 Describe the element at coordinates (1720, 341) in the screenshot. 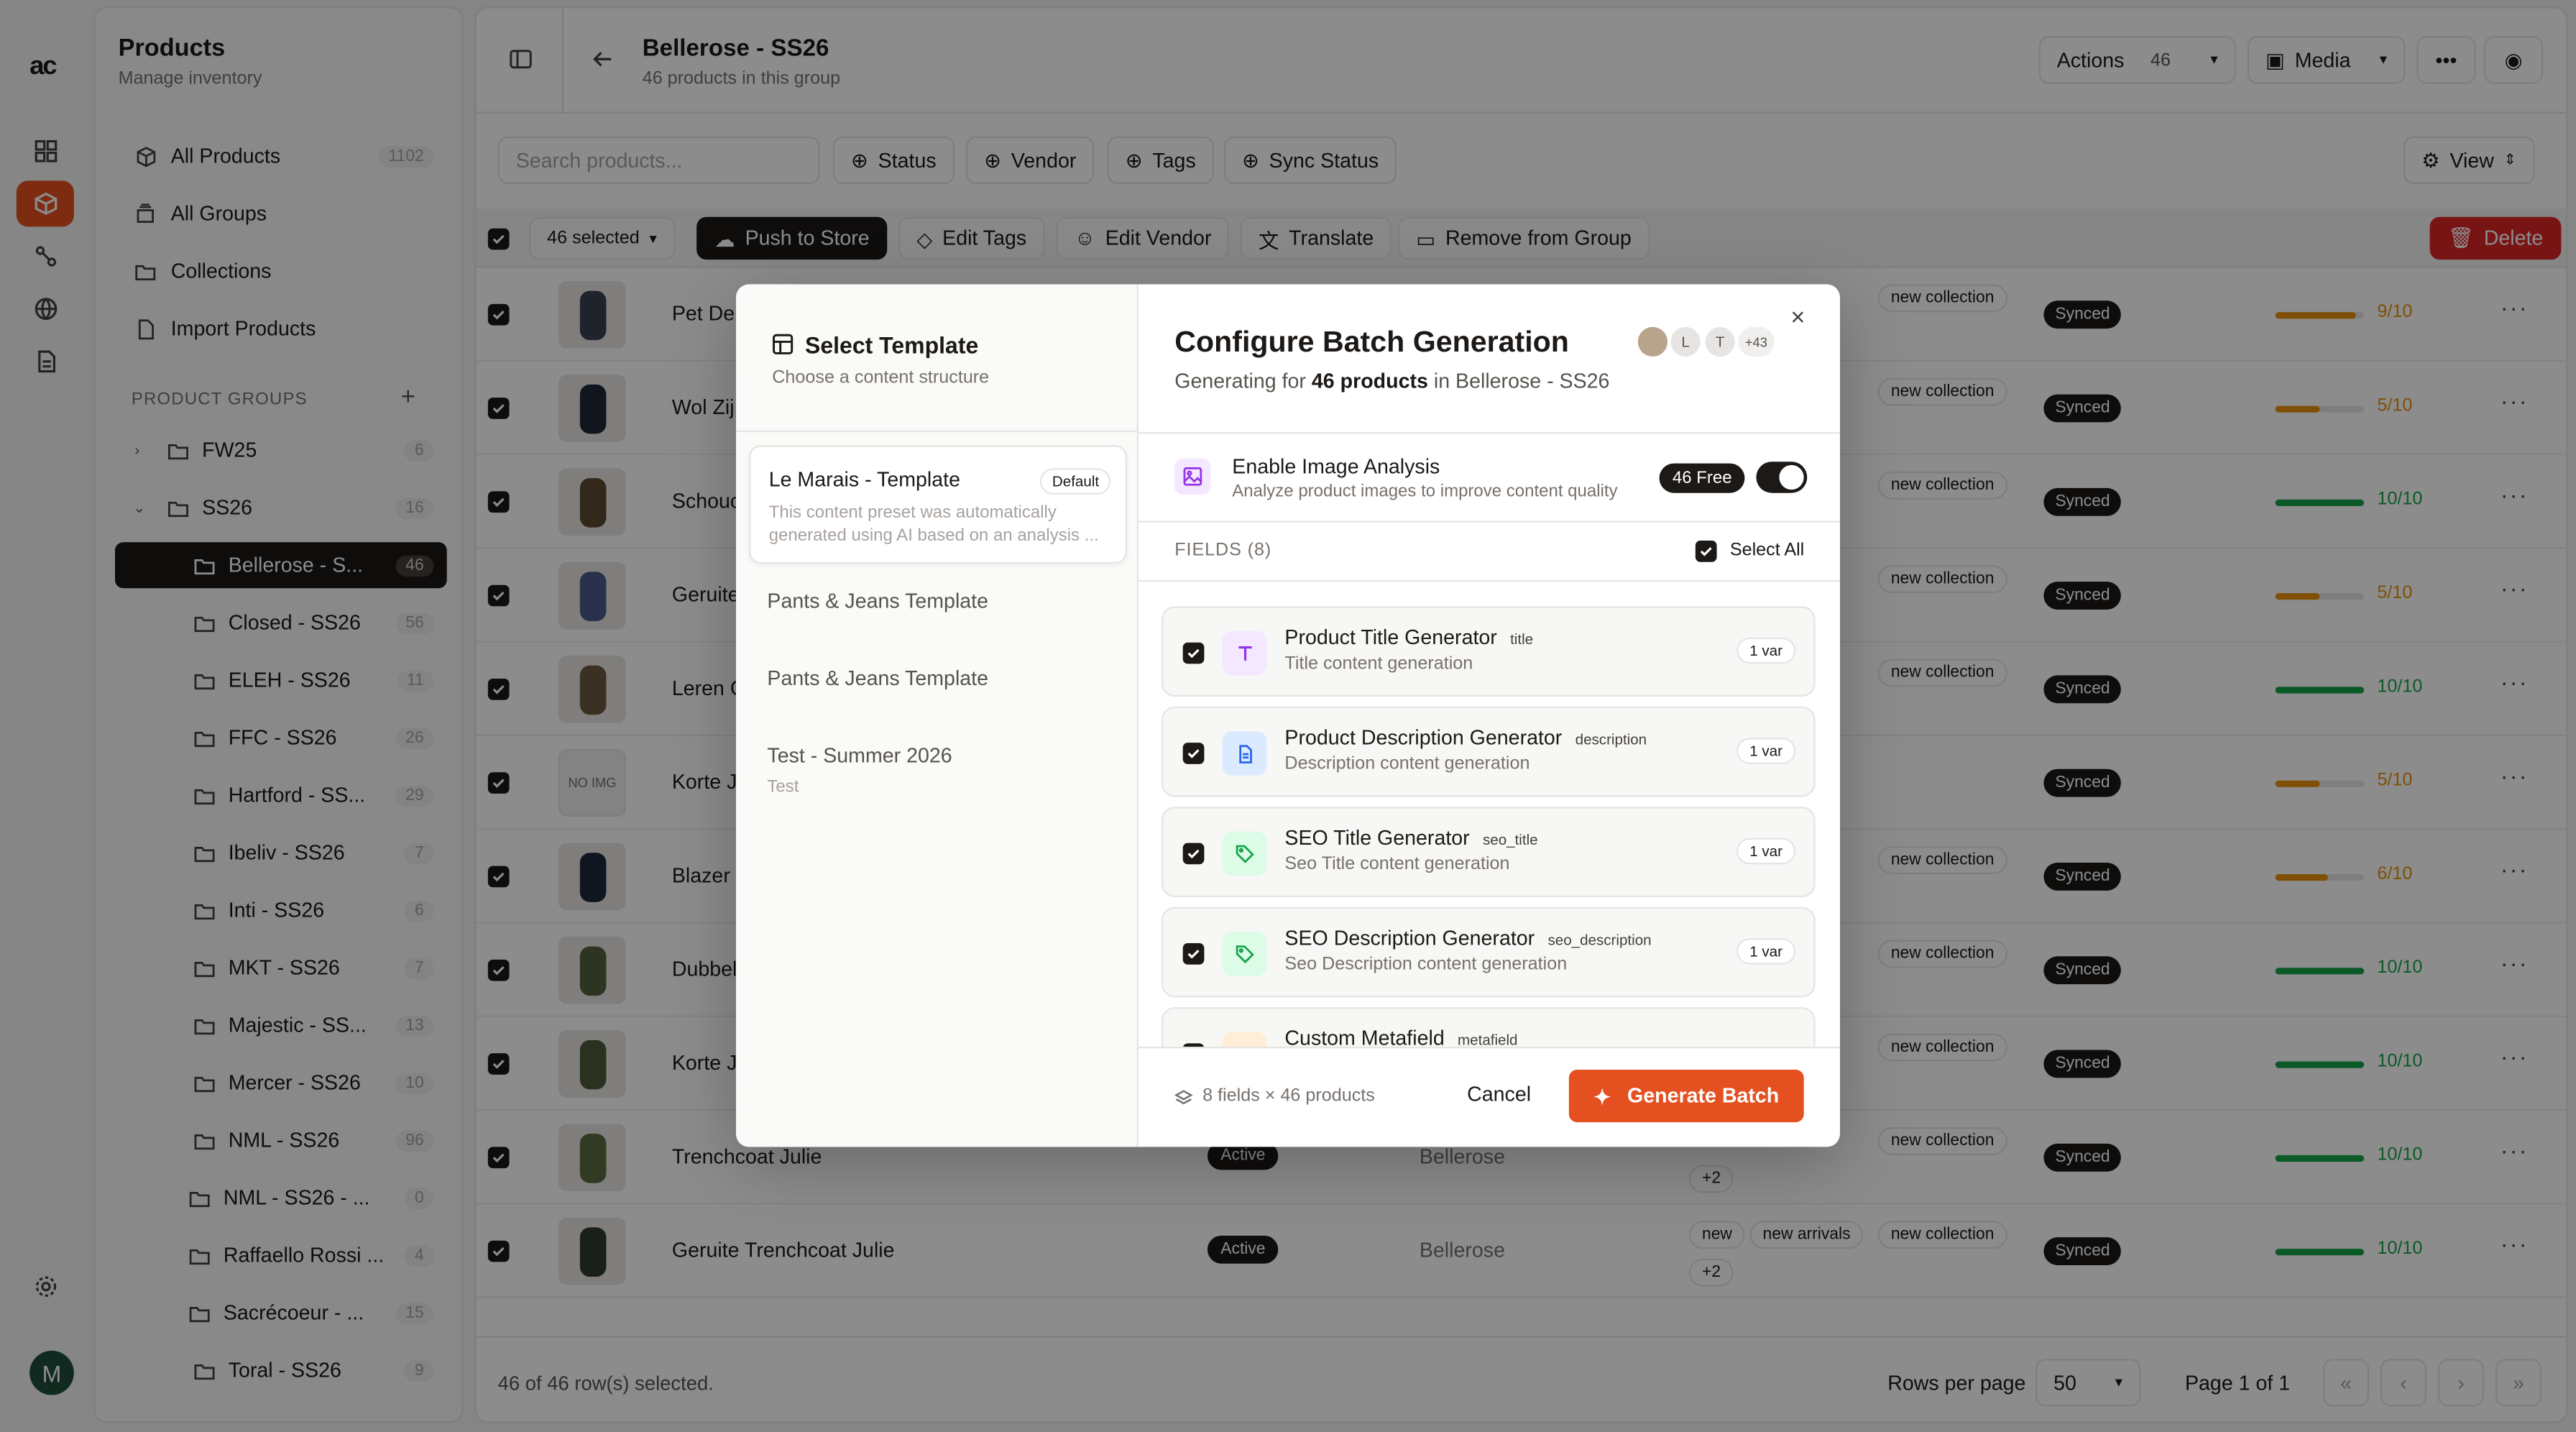

I see `collaborator-avatar: T` at that location.